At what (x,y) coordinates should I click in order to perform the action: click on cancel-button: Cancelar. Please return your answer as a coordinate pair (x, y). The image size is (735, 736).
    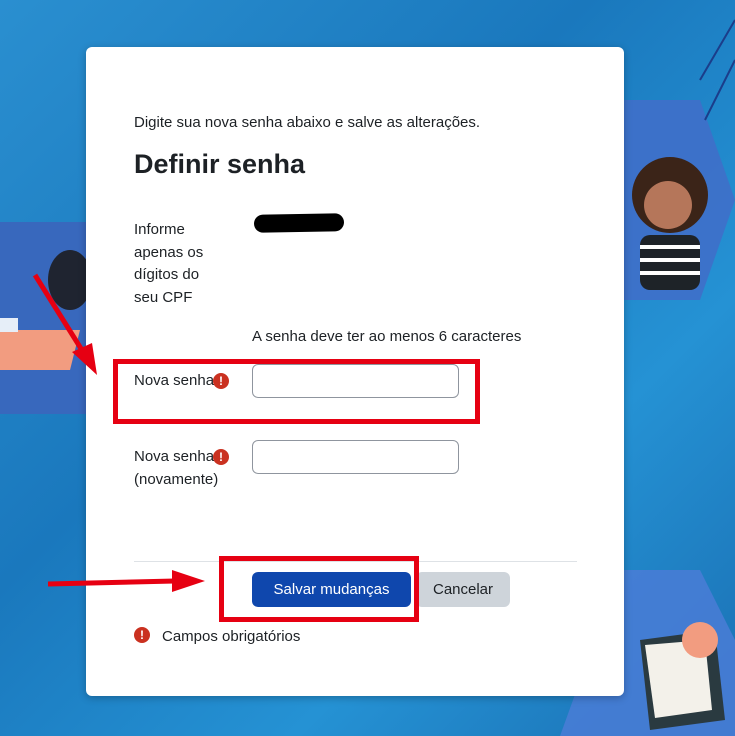
    Looking at the image, I should click on (463, 589).